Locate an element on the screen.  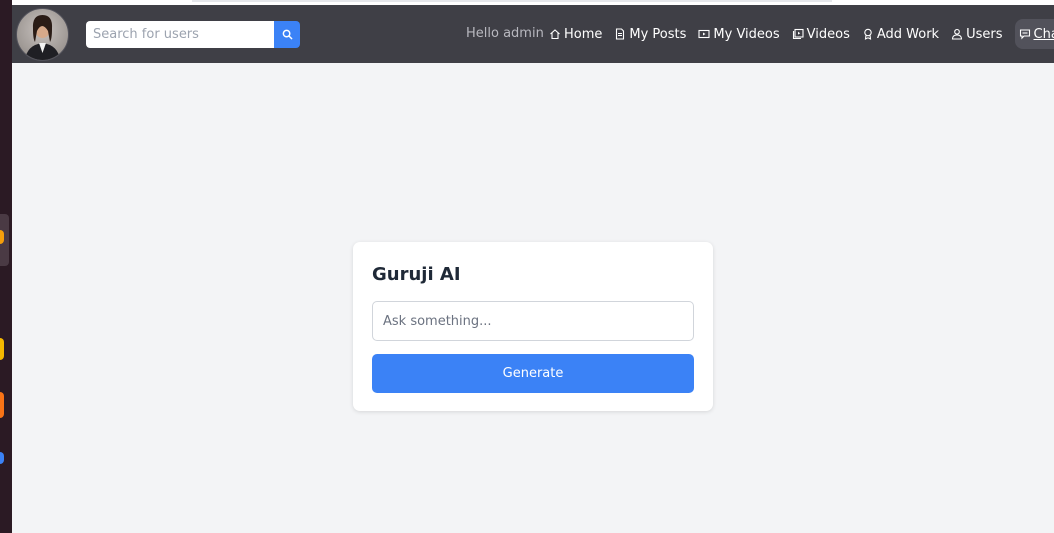
nav-my-posts: My Posts is located at coordinates (650, 34).